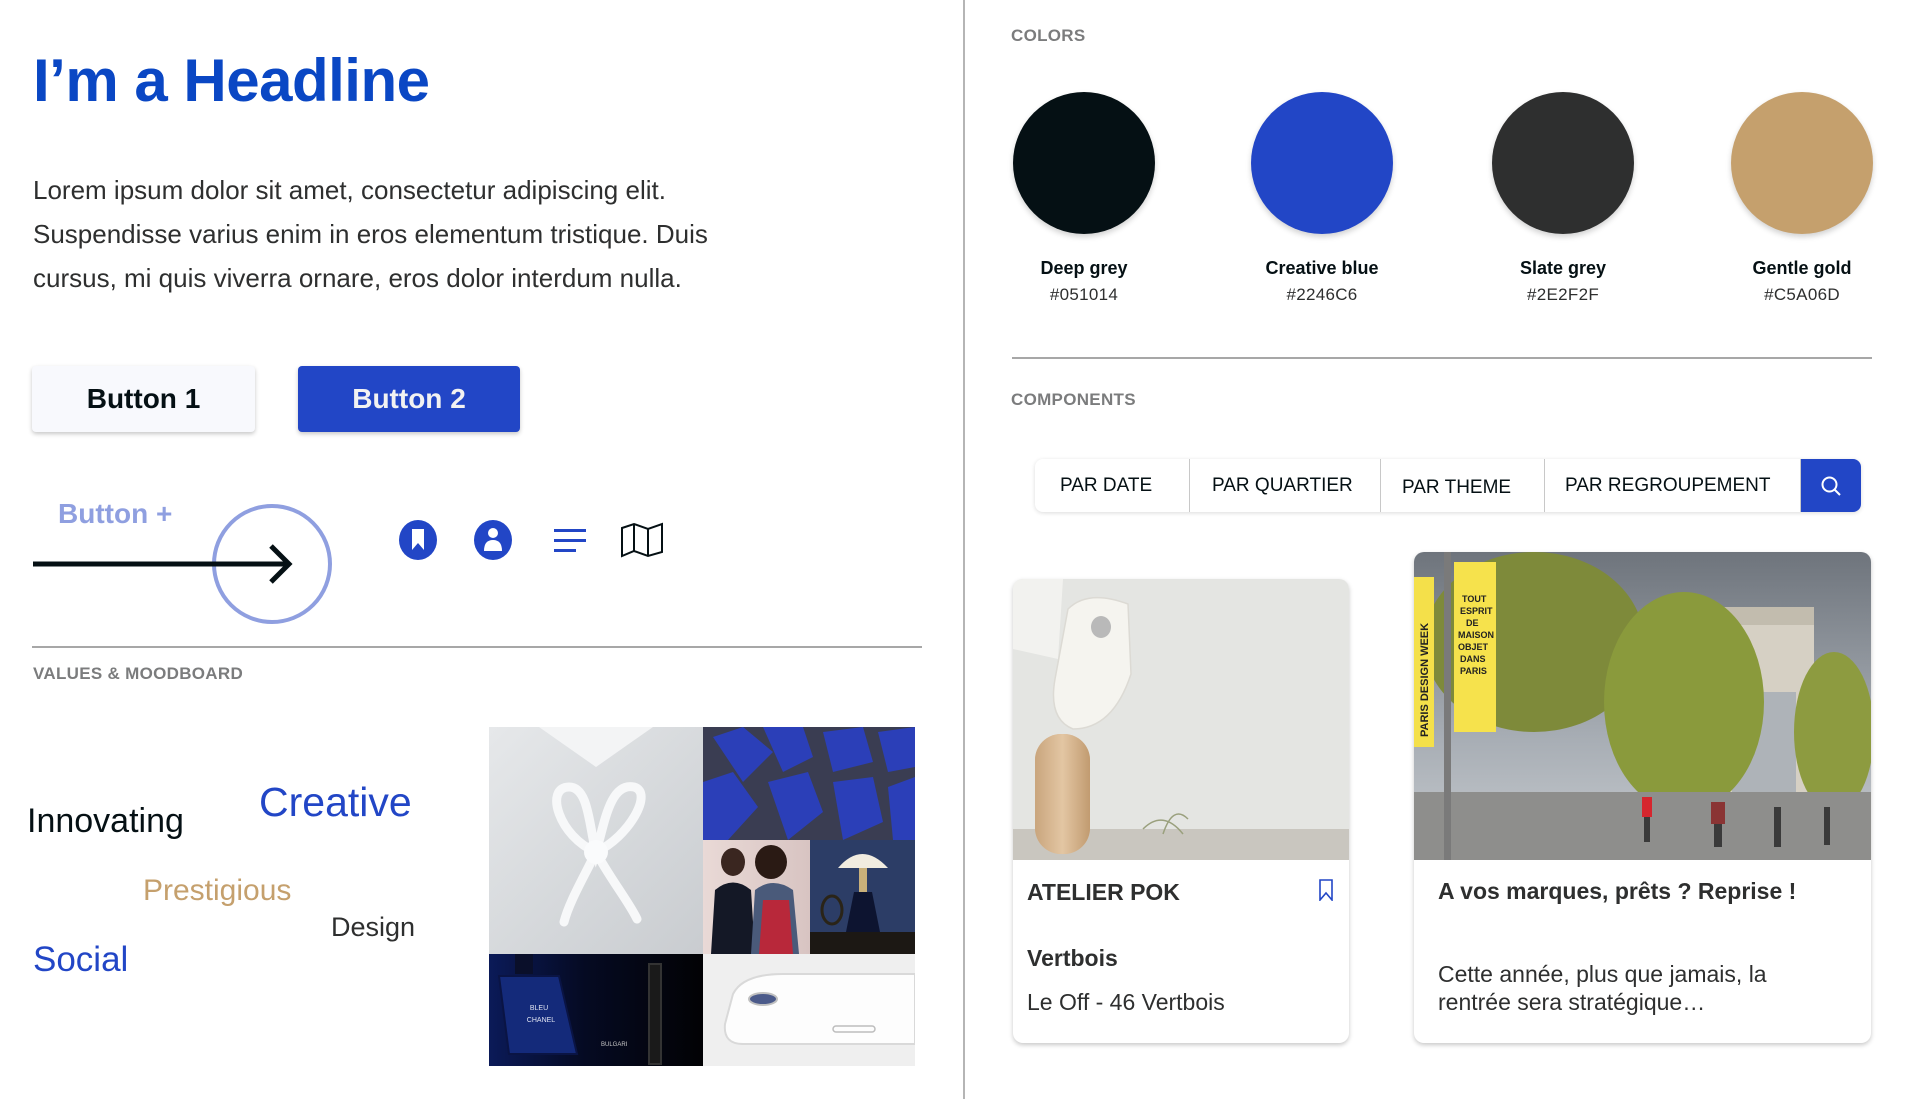 This screenshot has height=1099, width=1907. What do you see at coordinates (1473, 647) in the screenshot?
I see `svg-text: OBJET` at bounding box center [1473, 647].